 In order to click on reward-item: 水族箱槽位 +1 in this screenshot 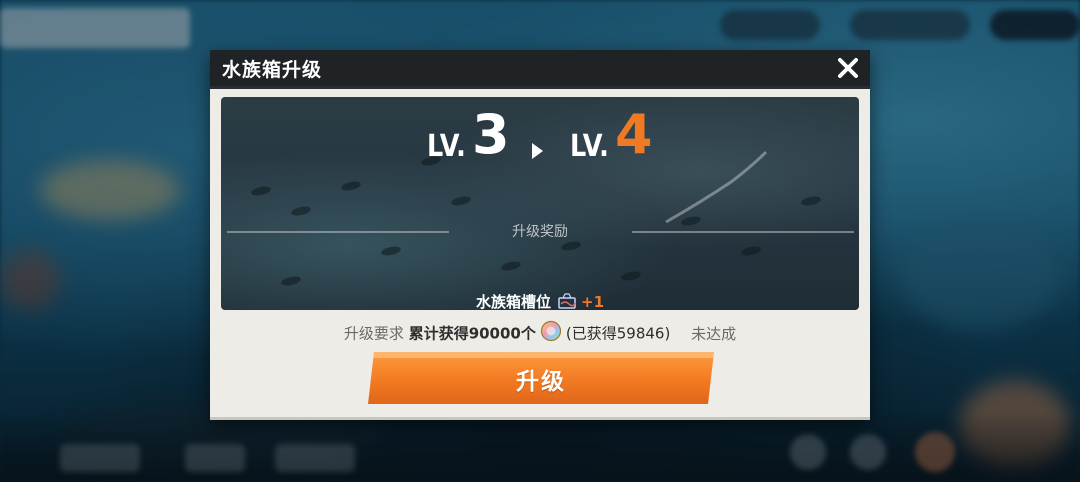, I will do `click(540, 300)`.